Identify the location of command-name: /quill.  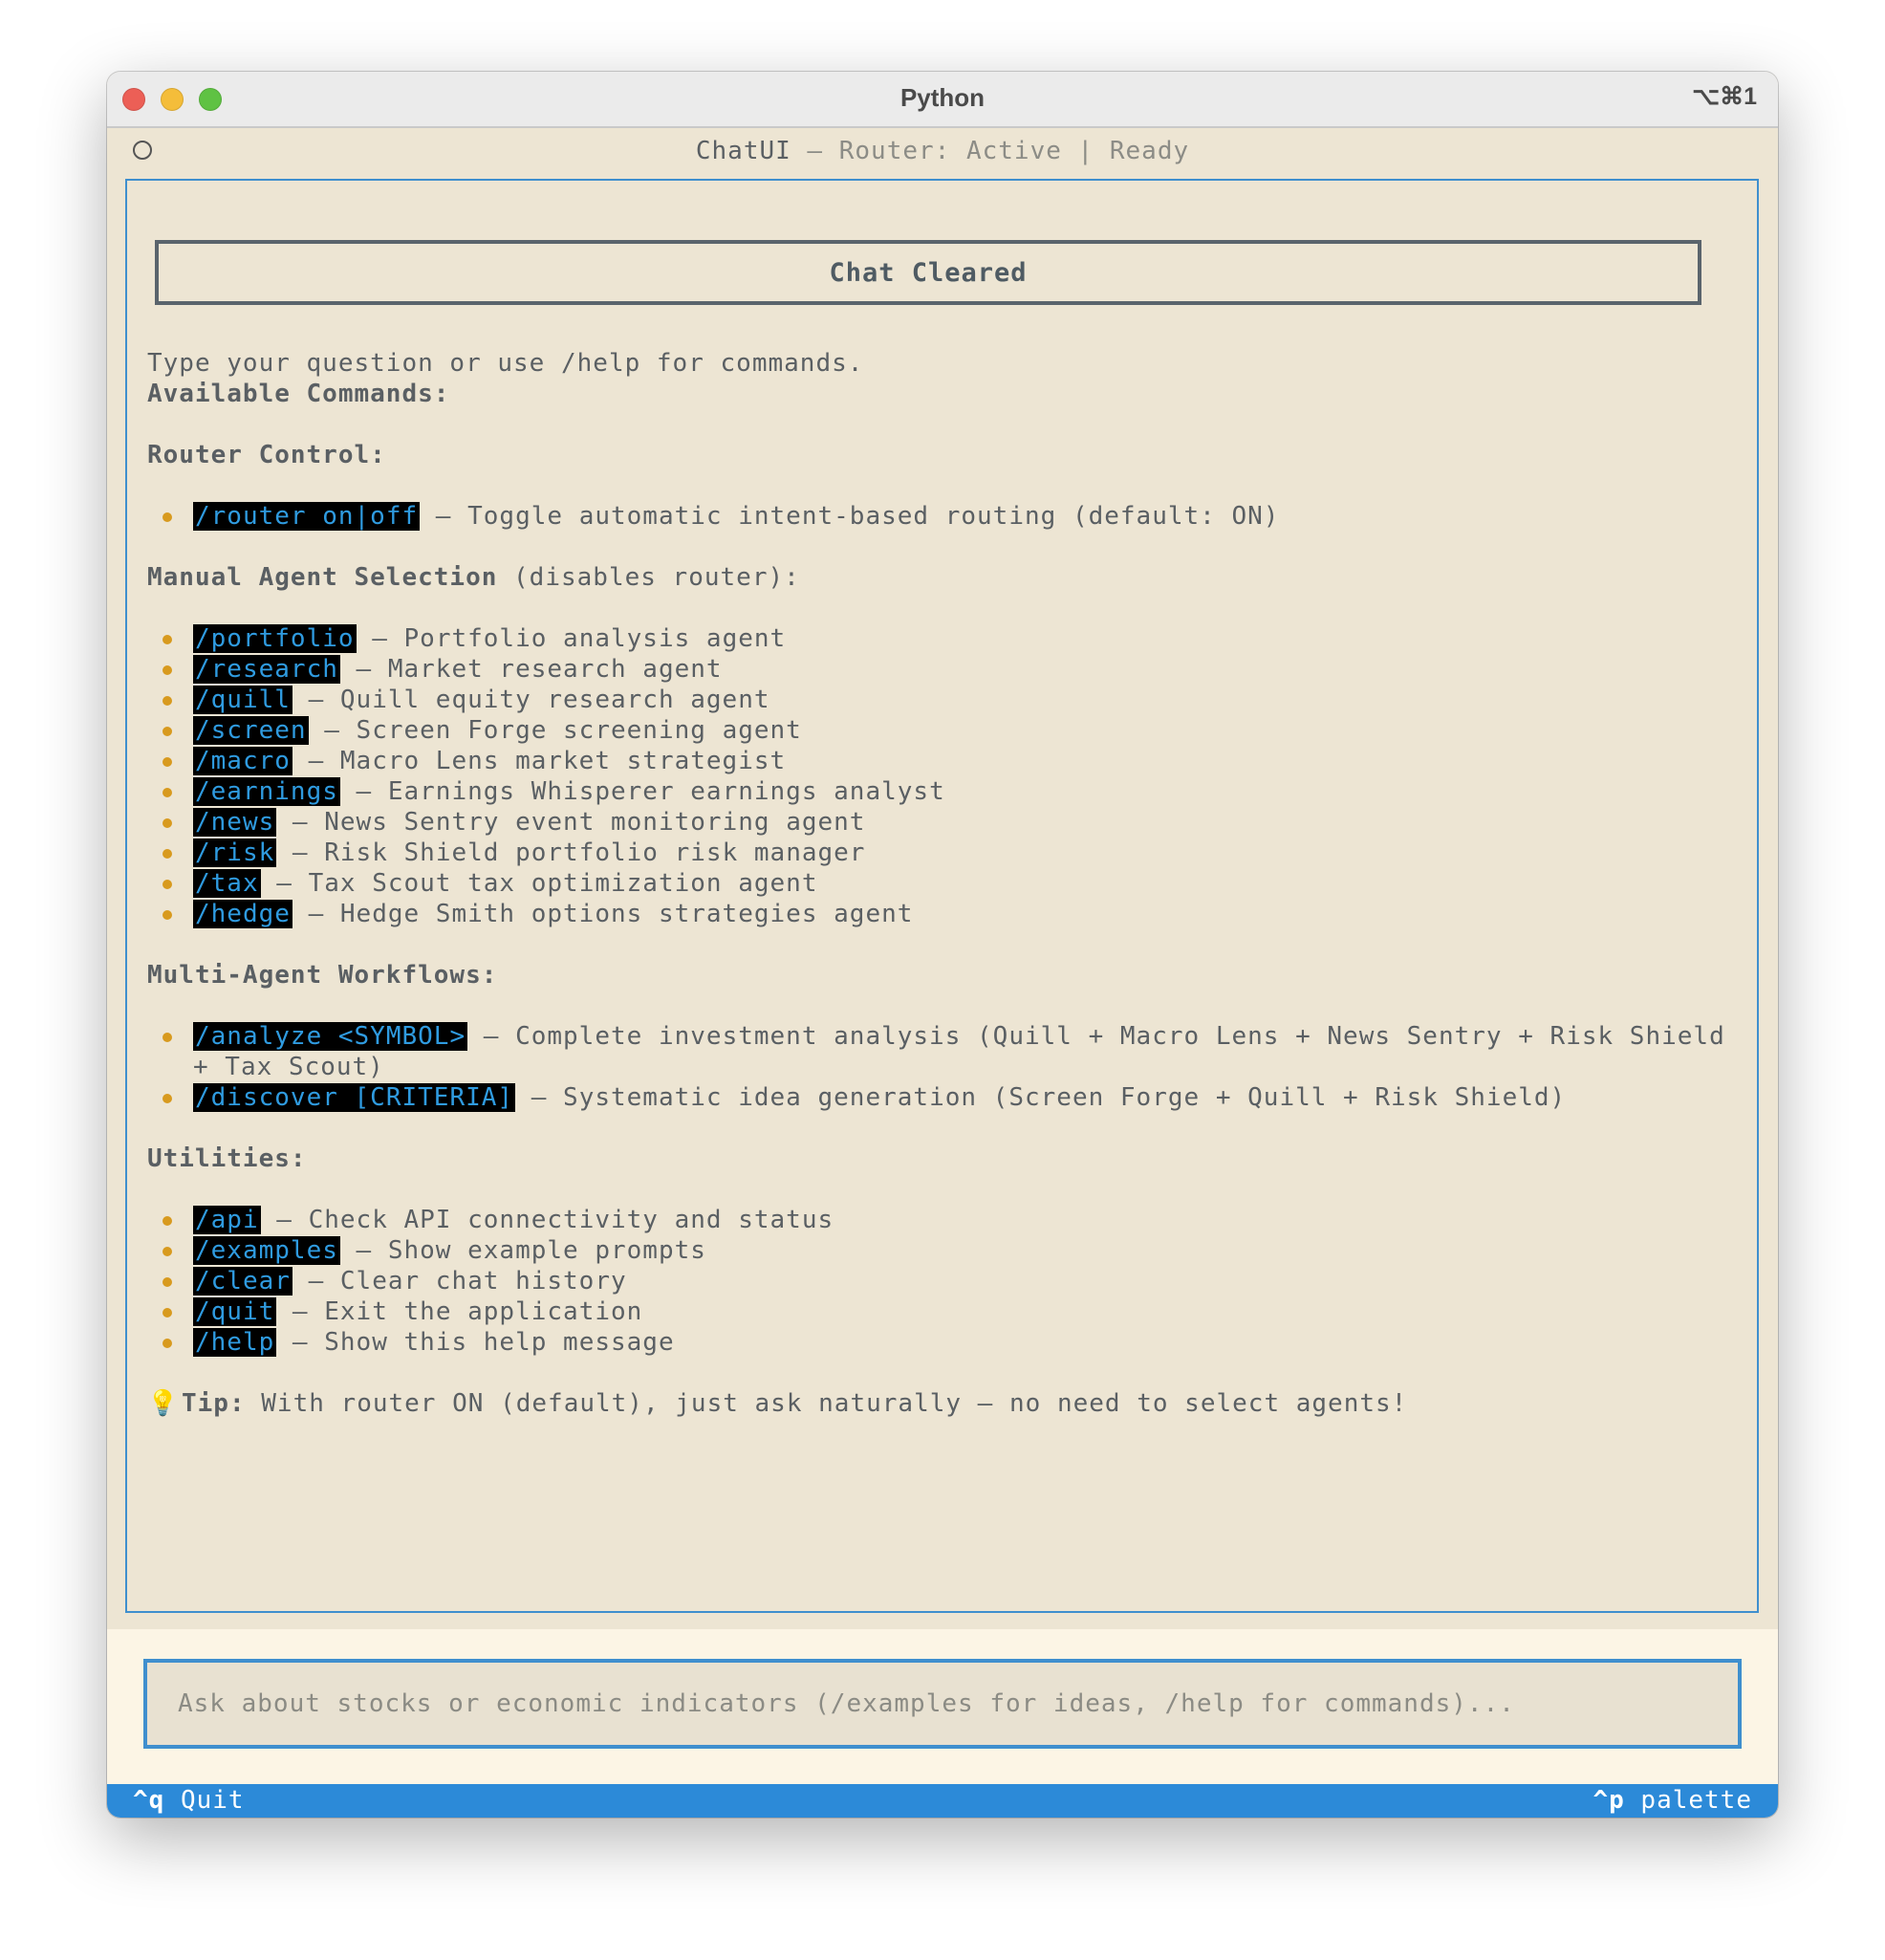
(243, 700).